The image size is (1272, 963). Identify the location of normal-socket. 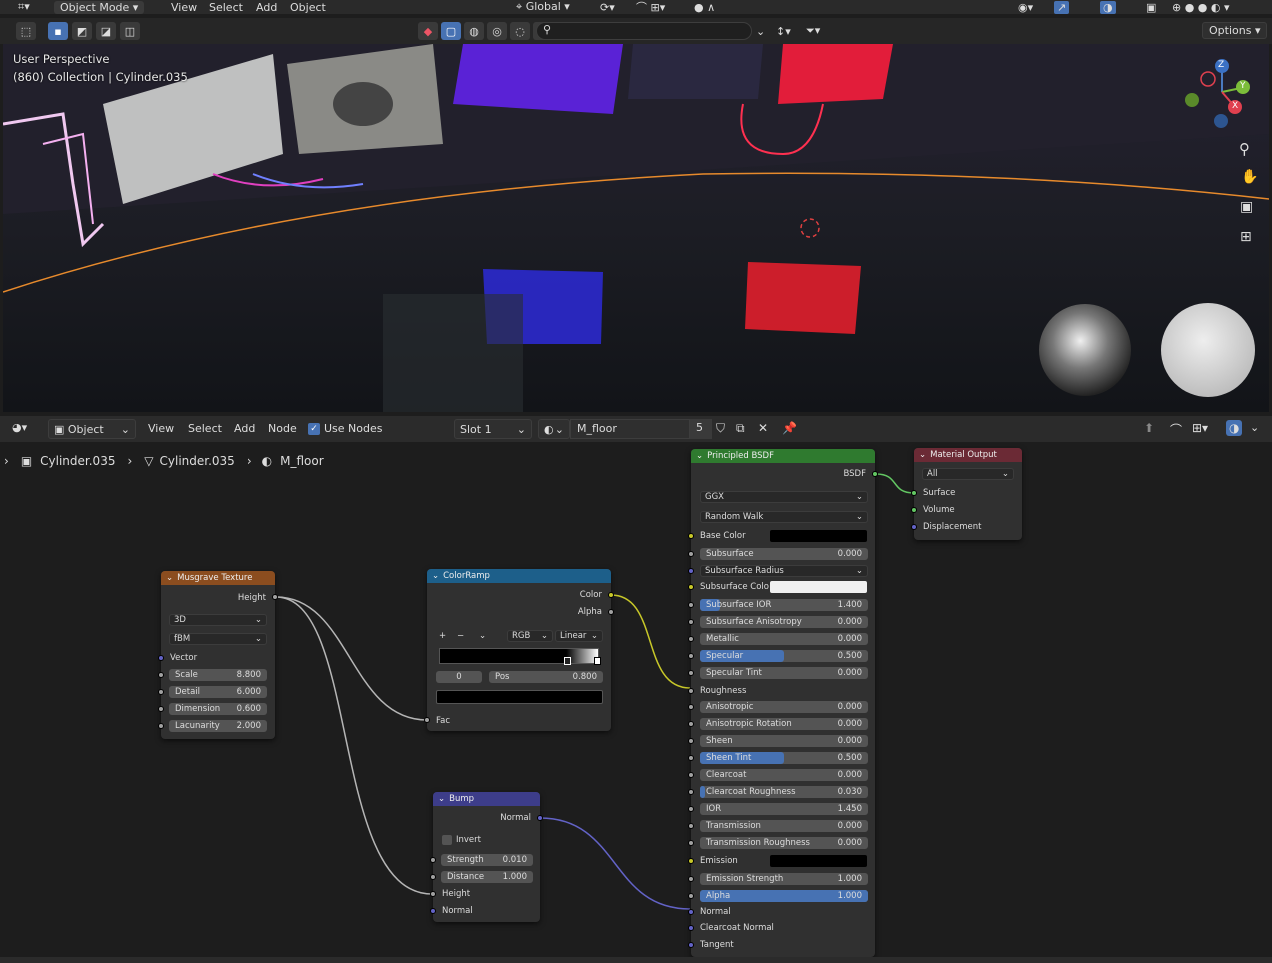
(691, 912).